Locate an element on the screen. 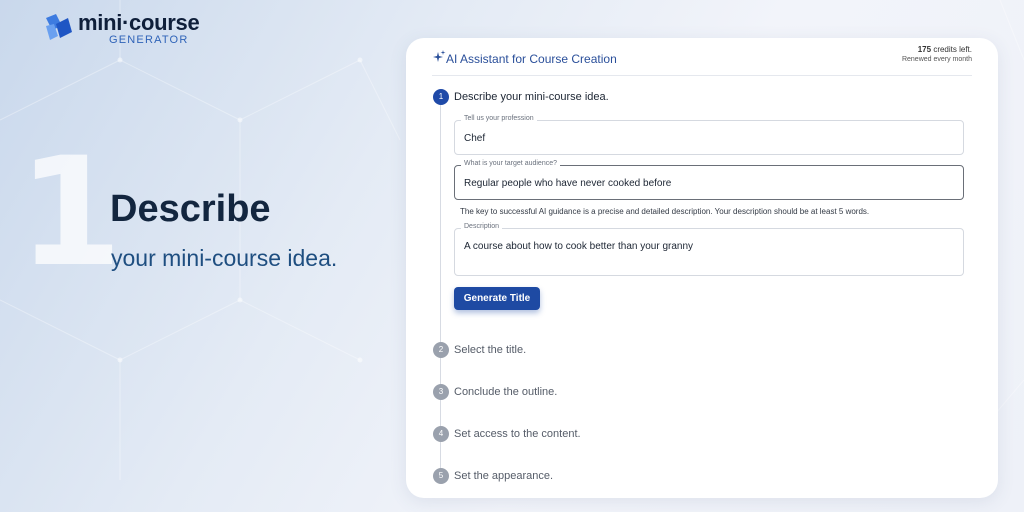 The height and width of the screenshot is (512, 1024). credits-info: 175 credits left. Renewed every month is located at coordinates (937, 54).